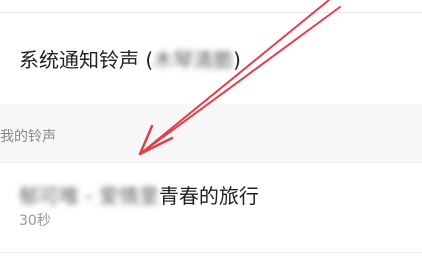 The width and height of the screenshot is (422, 256). What do you see at coordinates (208, 196) in the screenshot?
I see `ringtone-title: 青春的旅行` at bounding box center [208, 196].